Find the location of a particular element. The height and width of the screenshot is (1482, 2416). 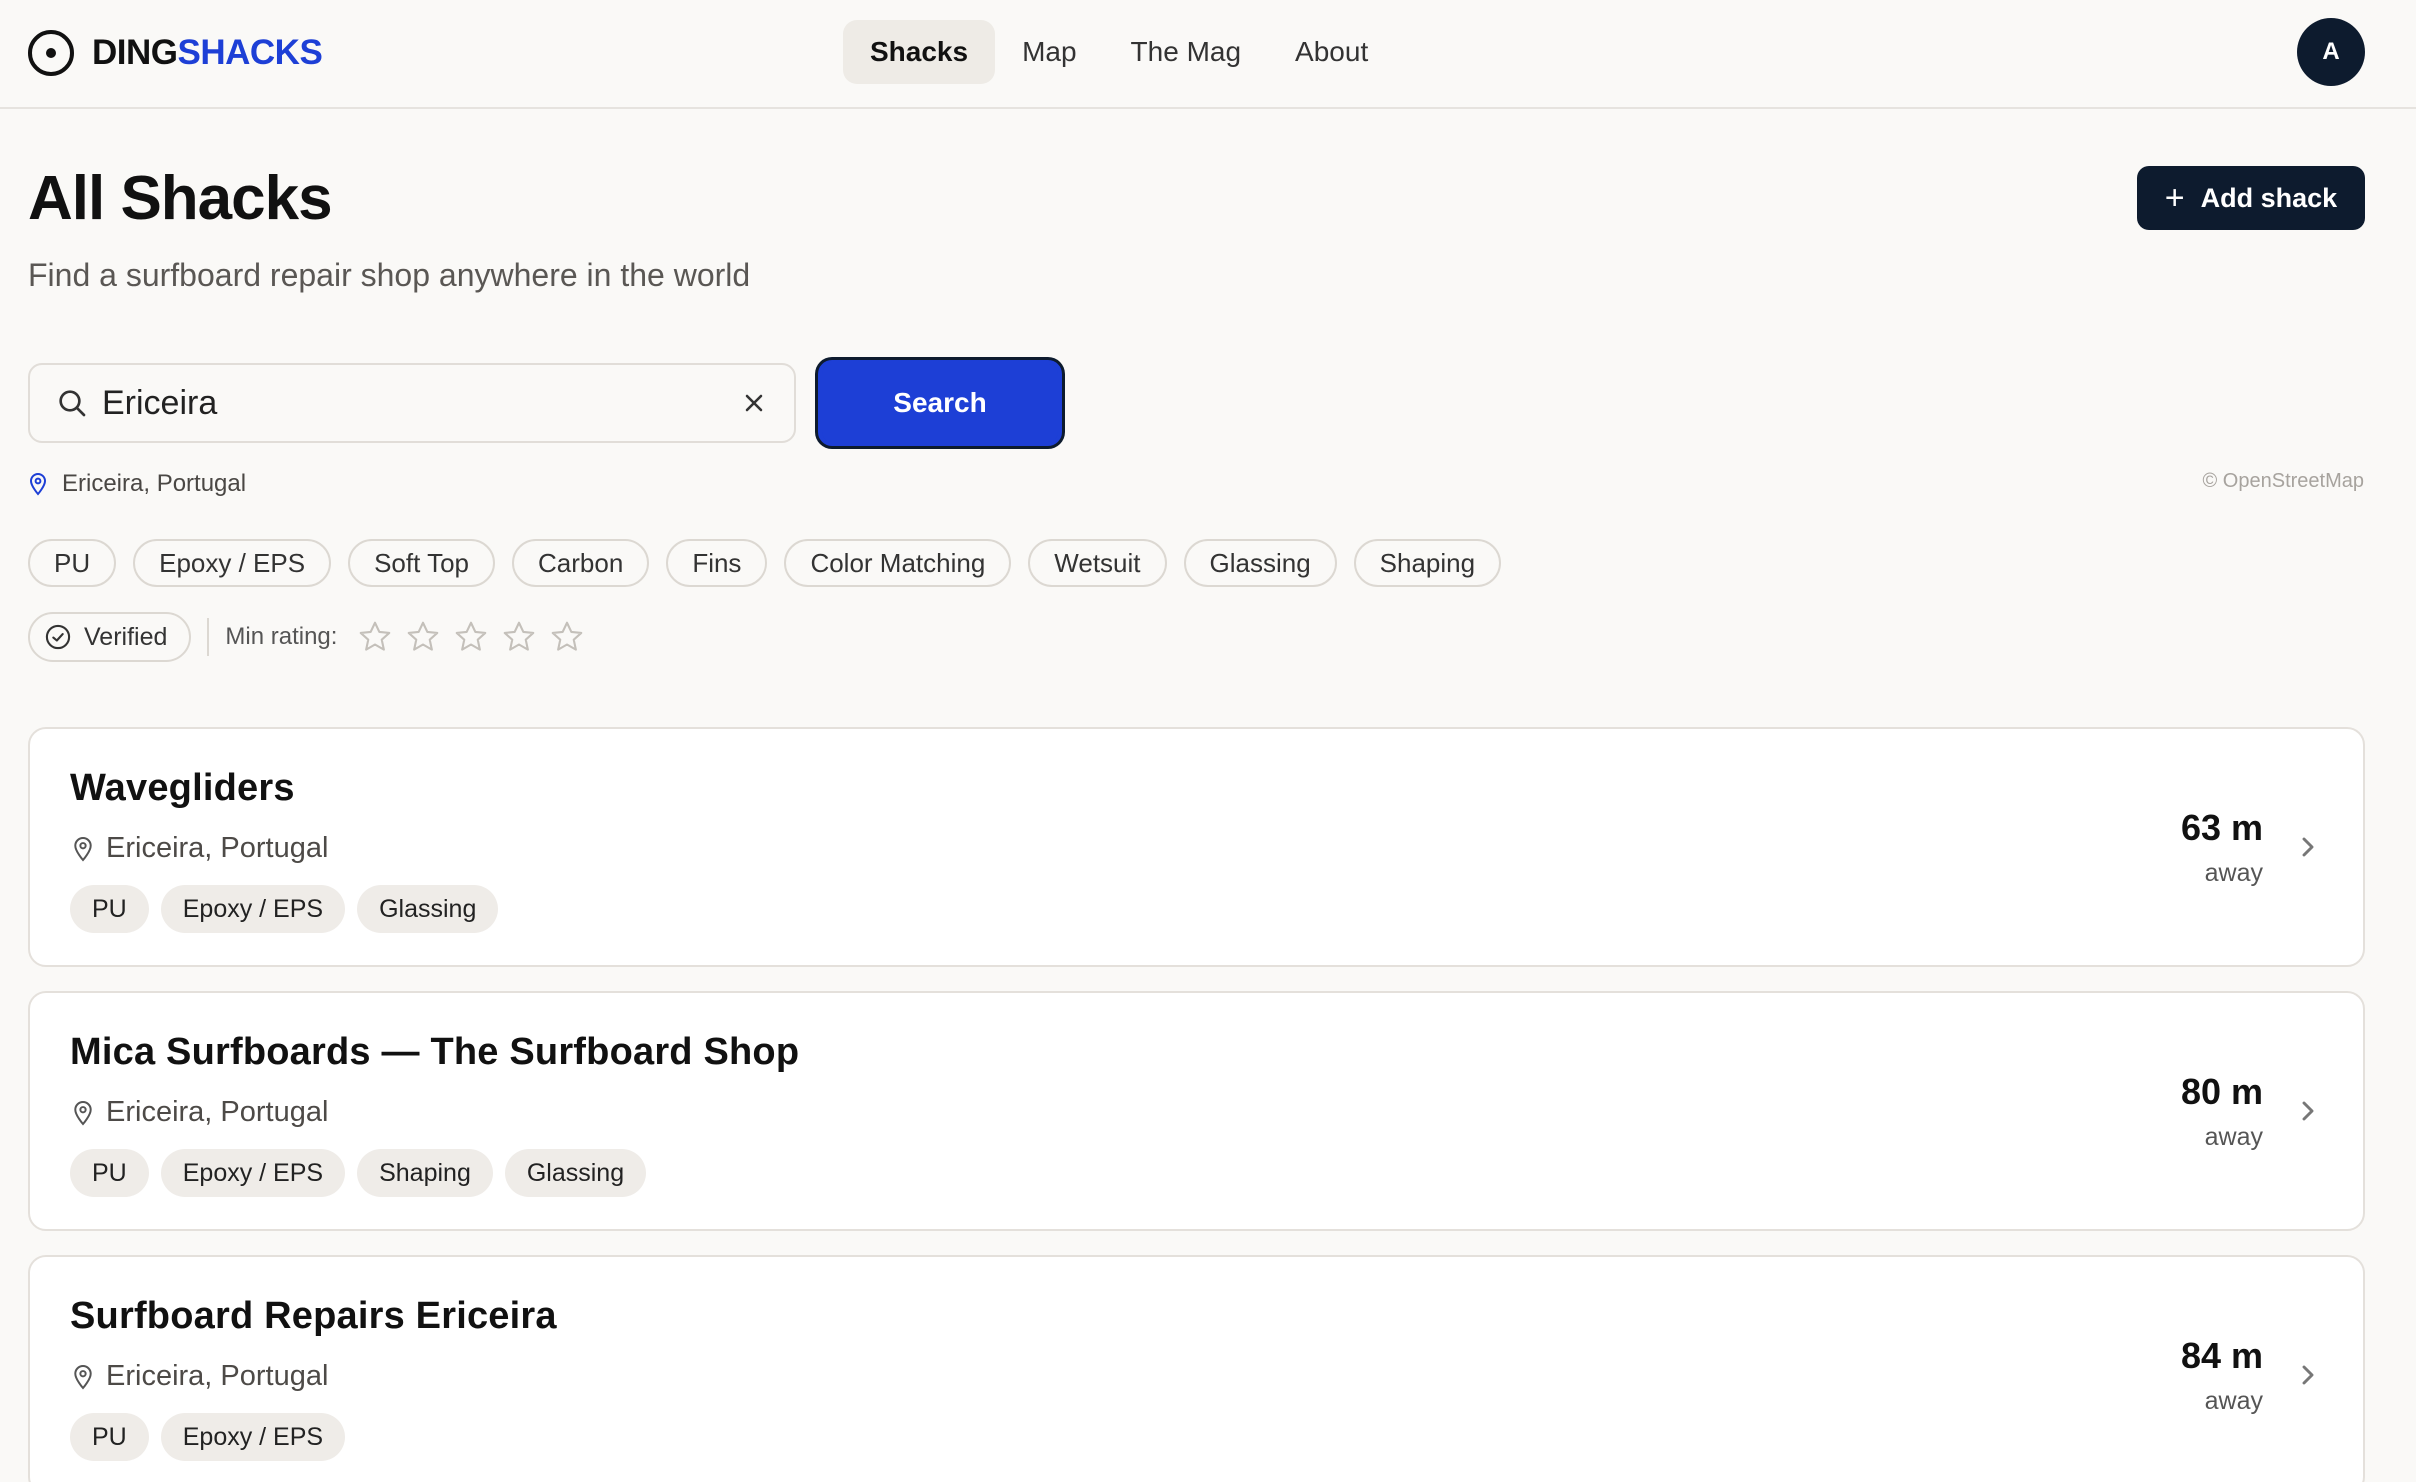

plus-icon: + is located at coordinates (2174, 198).